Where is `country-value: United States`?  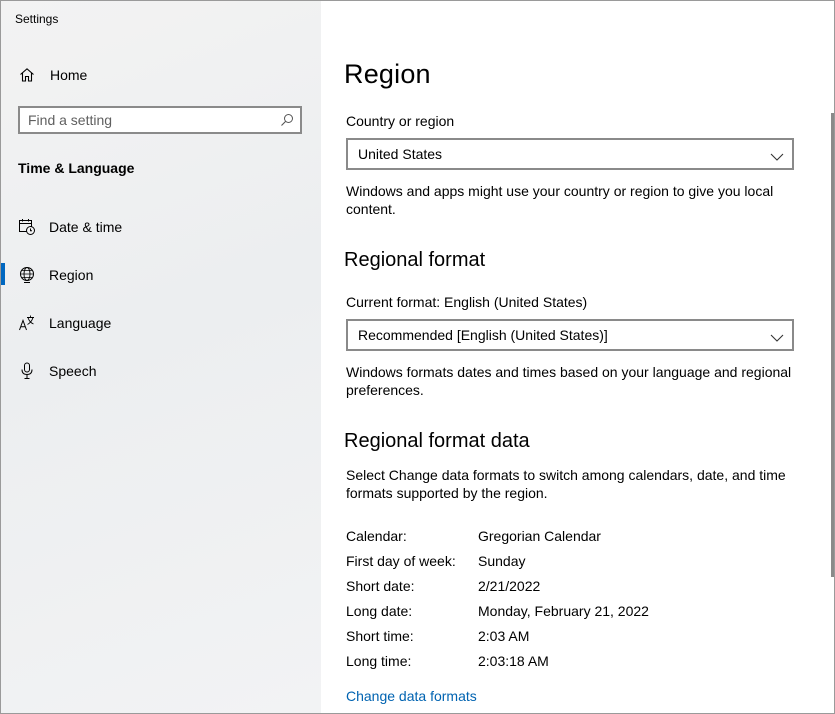 country-value: United States is located at coordinates (400, 154).